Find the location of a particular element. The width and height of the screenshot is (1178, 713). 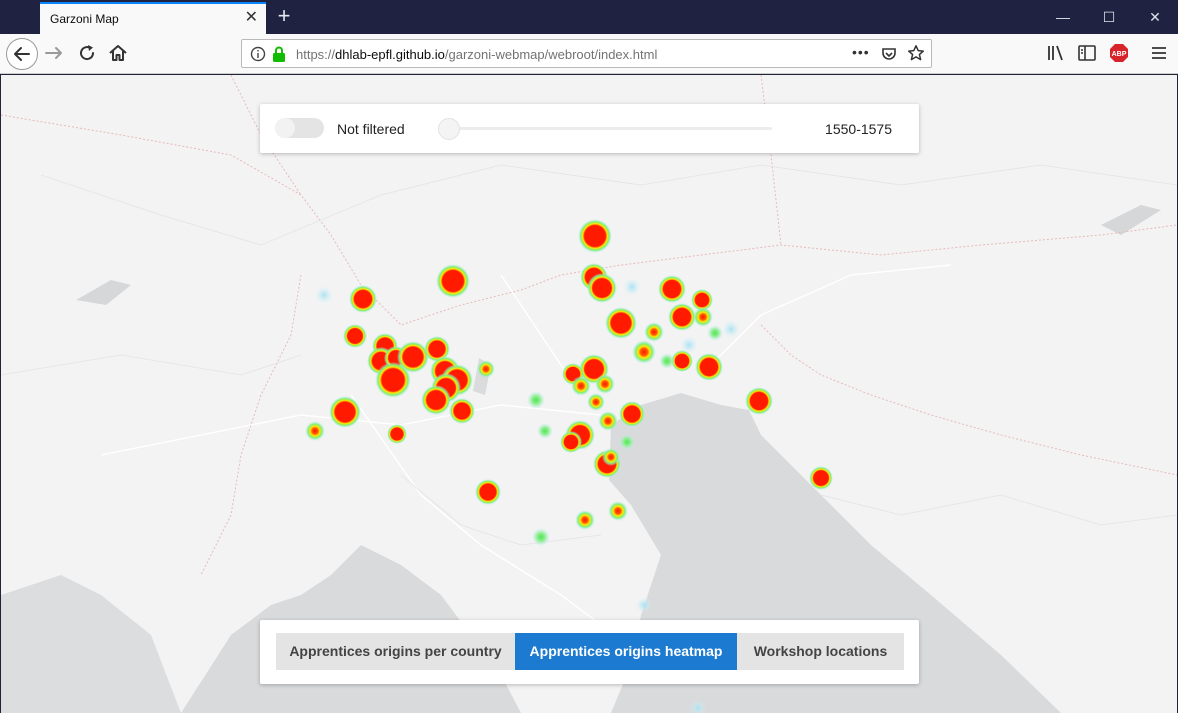

year-range-label: 1550-1575 is located at coordinates (858, 129).